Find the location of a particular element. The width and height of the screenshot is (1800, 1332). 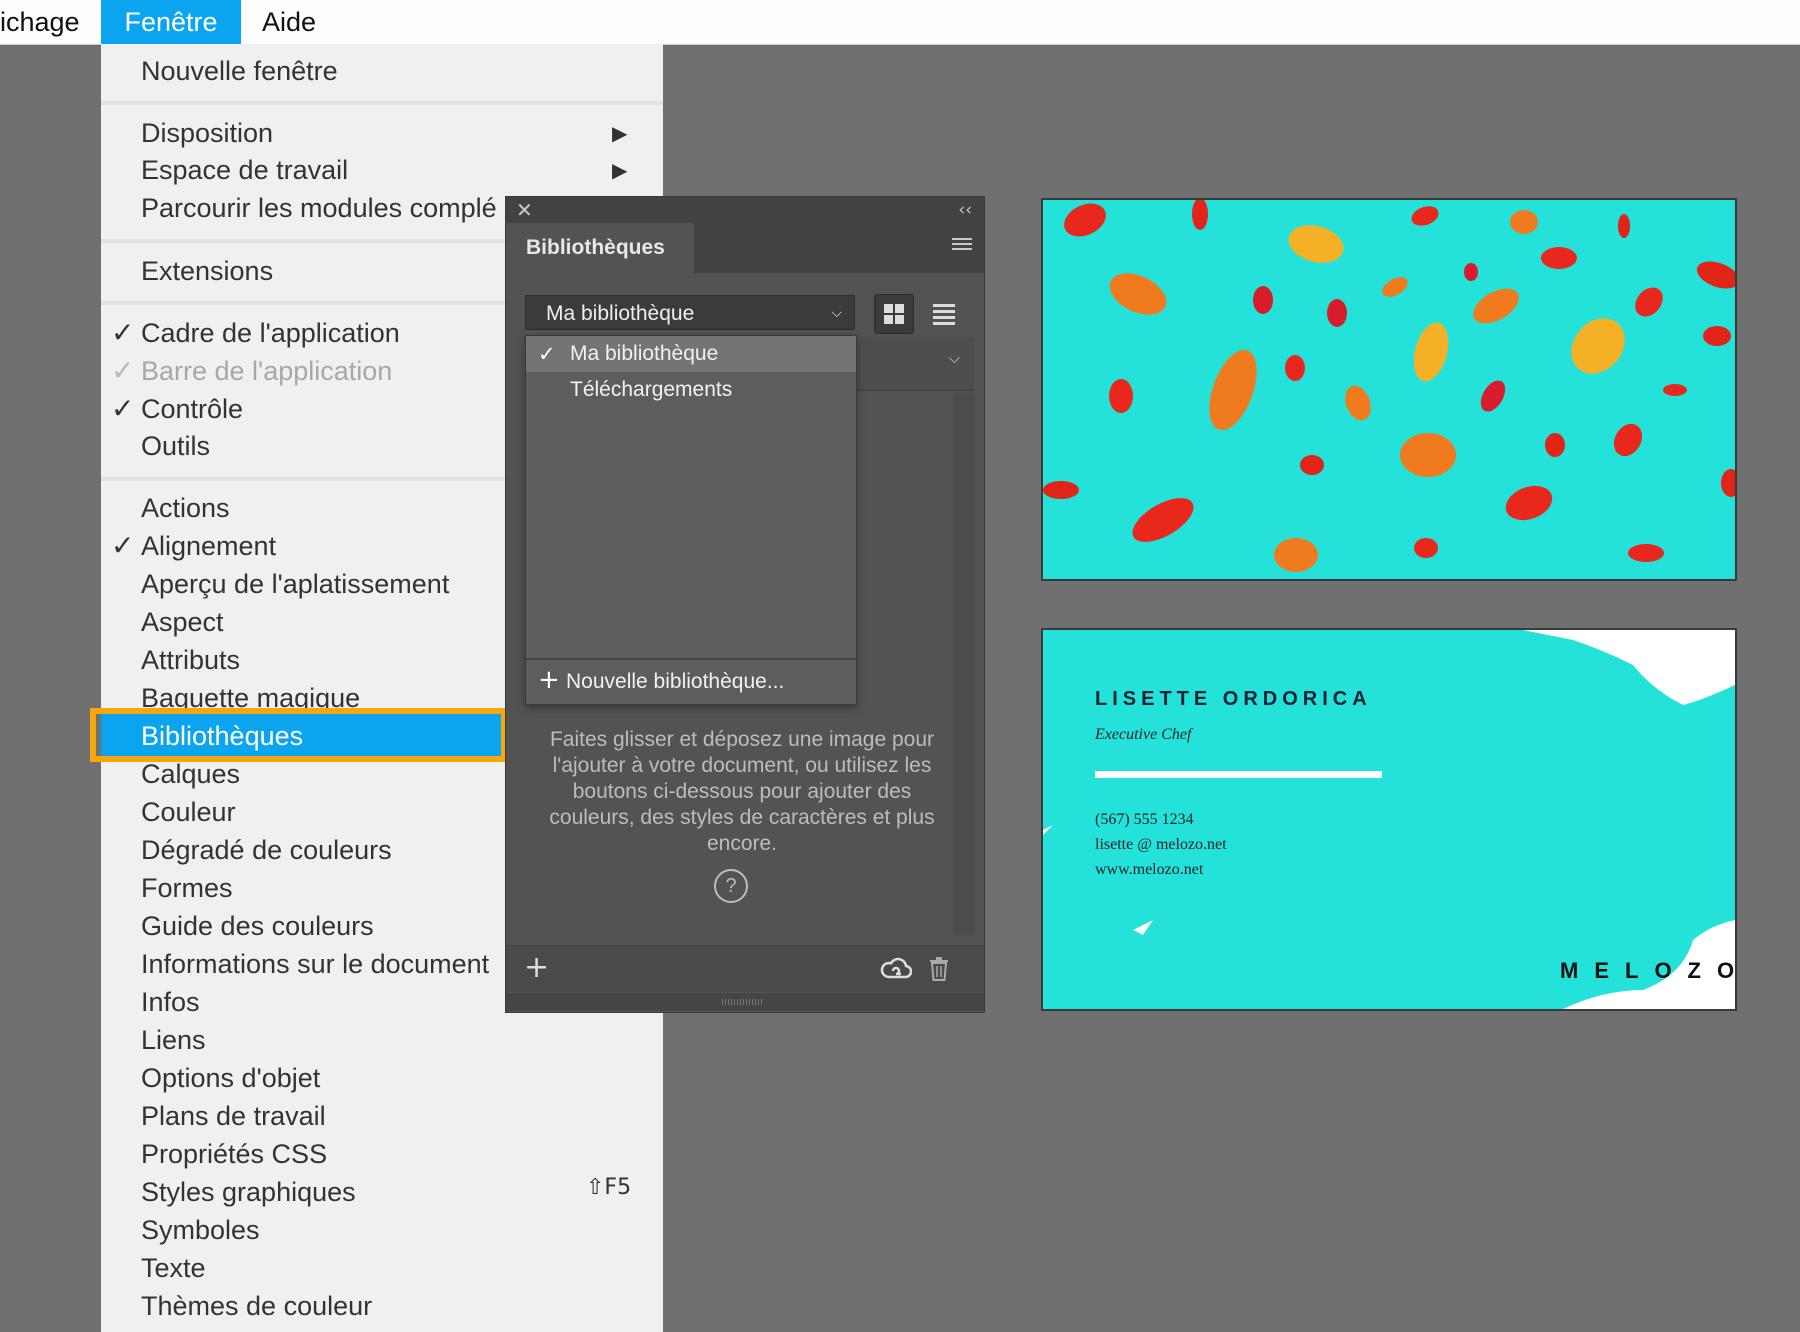

trash-icon is located at coordinates (939, 971).